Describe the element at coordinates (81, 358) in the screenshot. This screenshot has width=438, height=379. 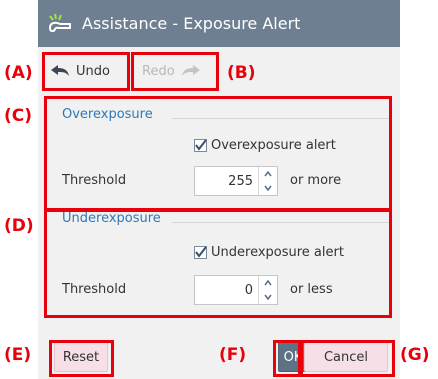
I see `callout-box-e` at that location.